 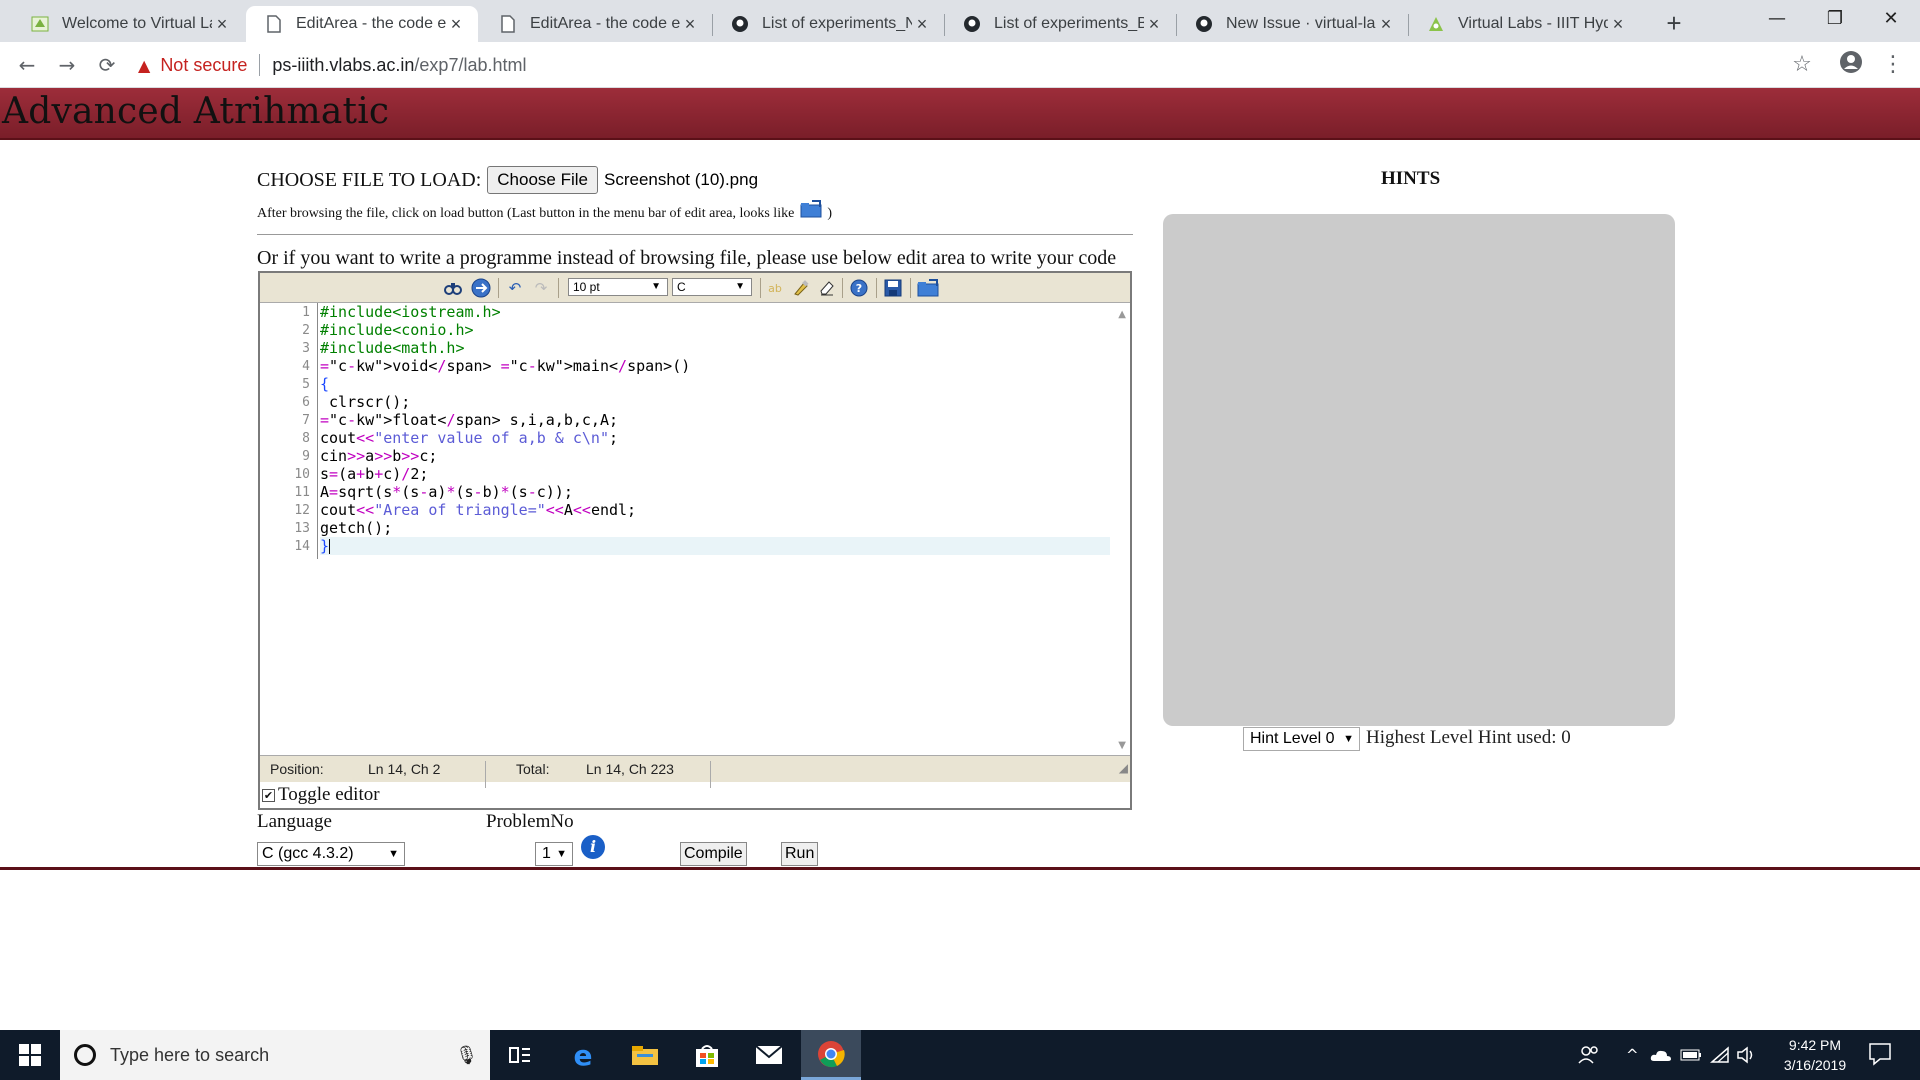 I want to click on tab-github-experiments-nu: List of experiments_Nu ×, so click(x=828, y=24).